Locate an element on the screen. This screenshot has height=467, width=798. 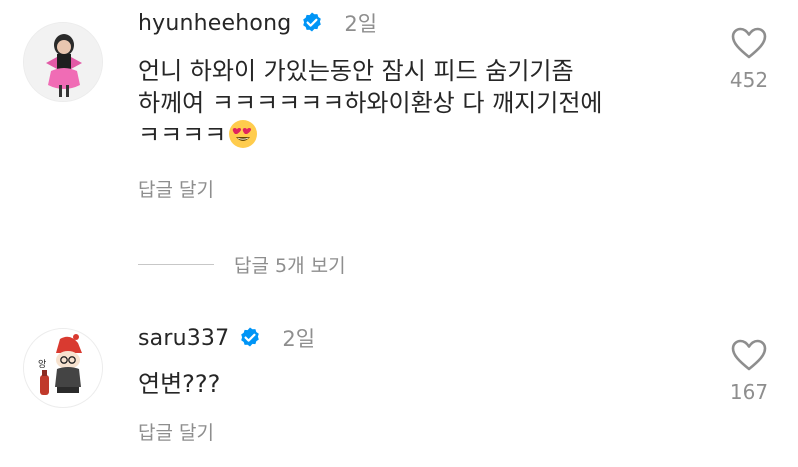
avatar is located at coordinates (63, 62).